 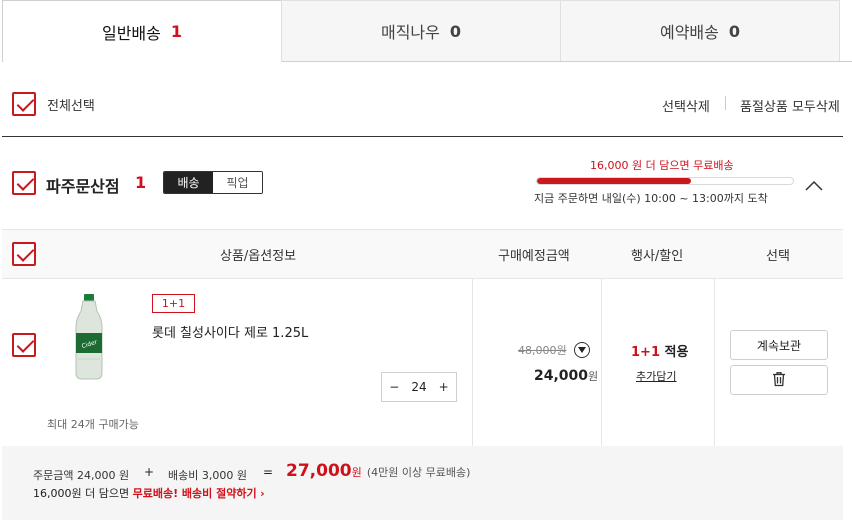 What do you see at coordinates (89, 337) in the screenshot?
I see `product-image: Cider` at bounding box center [89, 337].